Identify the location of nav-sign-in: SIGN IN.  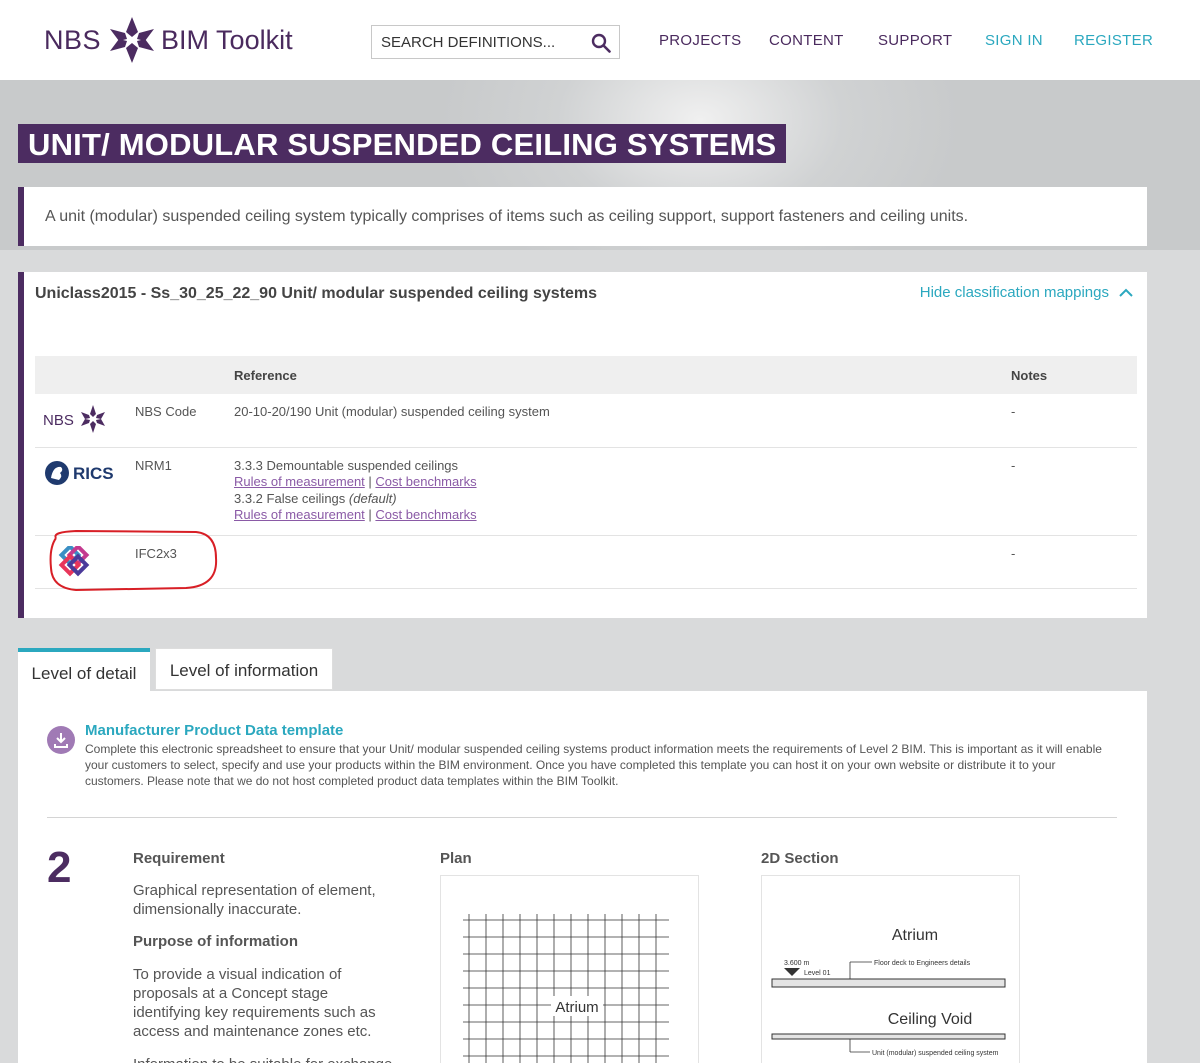
(1014, 40).